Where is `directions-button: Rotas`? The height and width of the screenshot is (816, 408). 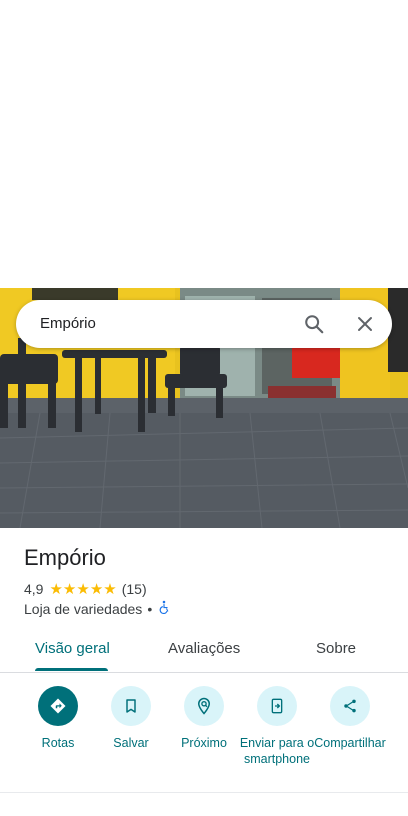 directions-button: Rotas is located at coordinates (58, 718).